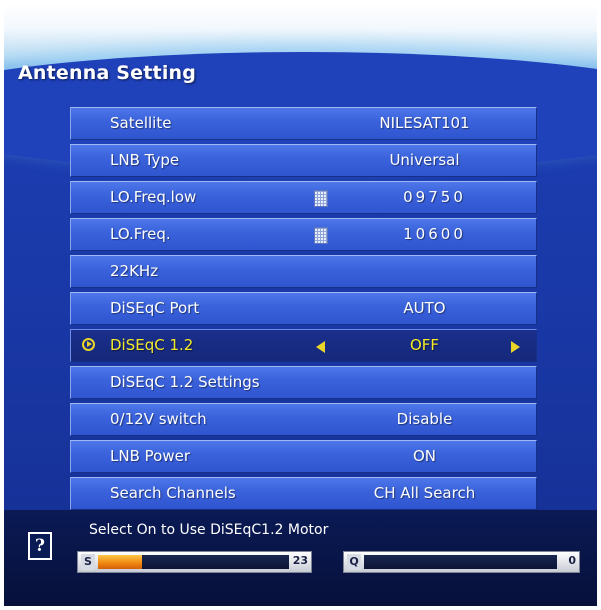  I want to click on 0-12v-switch-label: 0/12V switch, so click(158, 419).